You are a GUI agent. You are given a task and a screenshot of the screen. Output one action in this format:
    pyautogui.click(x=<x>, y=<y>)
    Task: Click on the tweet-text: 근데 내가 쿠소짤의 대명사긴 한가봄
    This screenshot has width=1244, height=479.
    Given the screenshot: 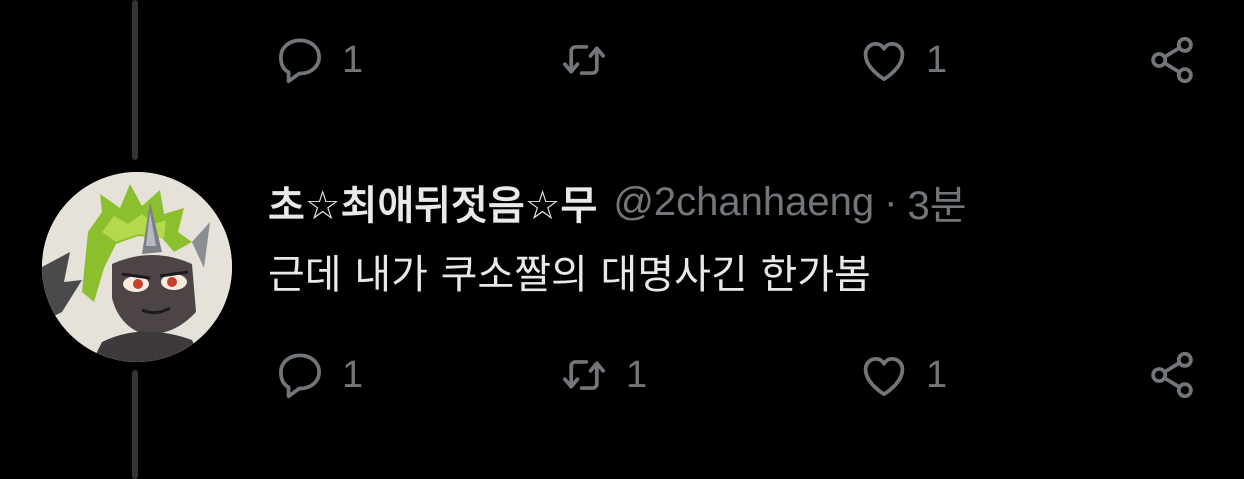 What is the action you would take?
    pyautogui.click(x=569, y=275)
    